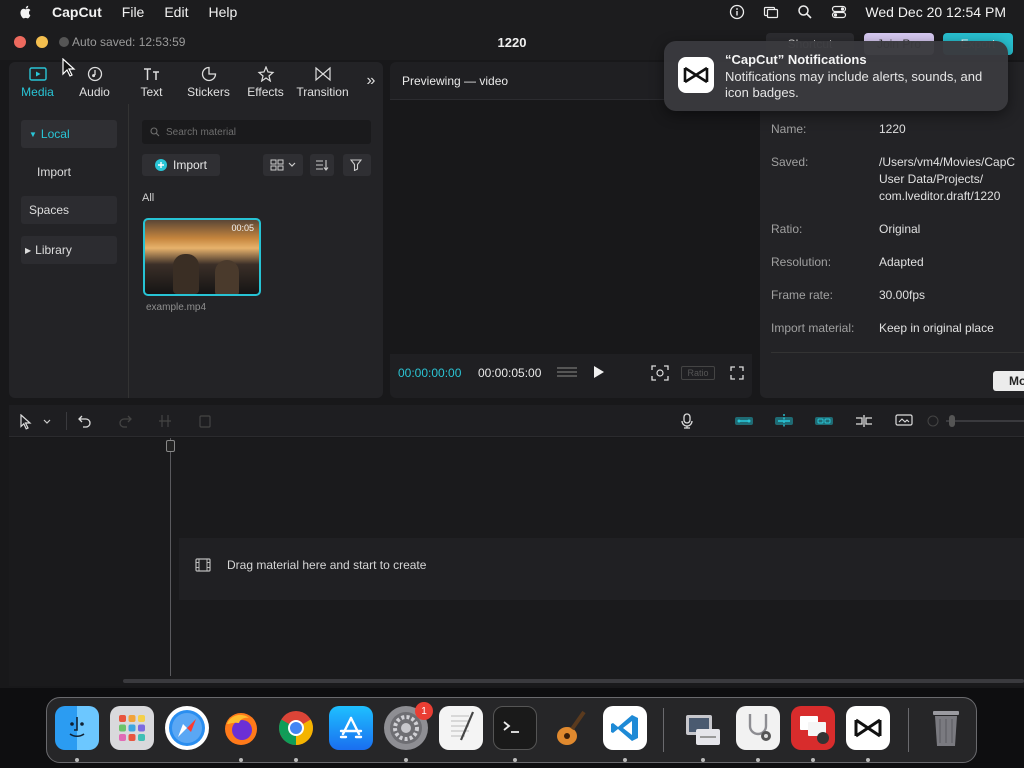 This screenshot has width=1024, height=768. I want to click on safari-icon, so click(187, 728).